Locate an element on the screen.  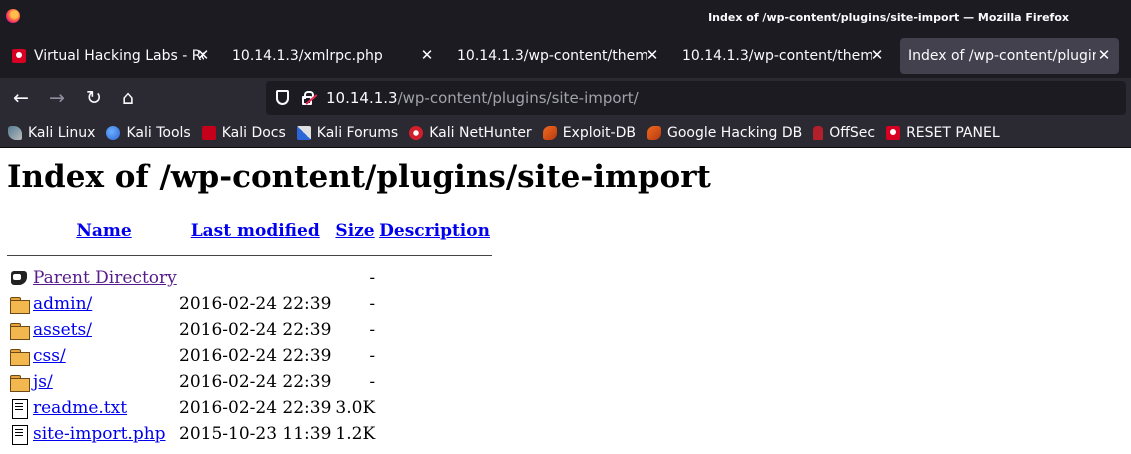
tab-vhl: Virtual Hacking Labs - Res ✕ is located at coordinates (111, 56).